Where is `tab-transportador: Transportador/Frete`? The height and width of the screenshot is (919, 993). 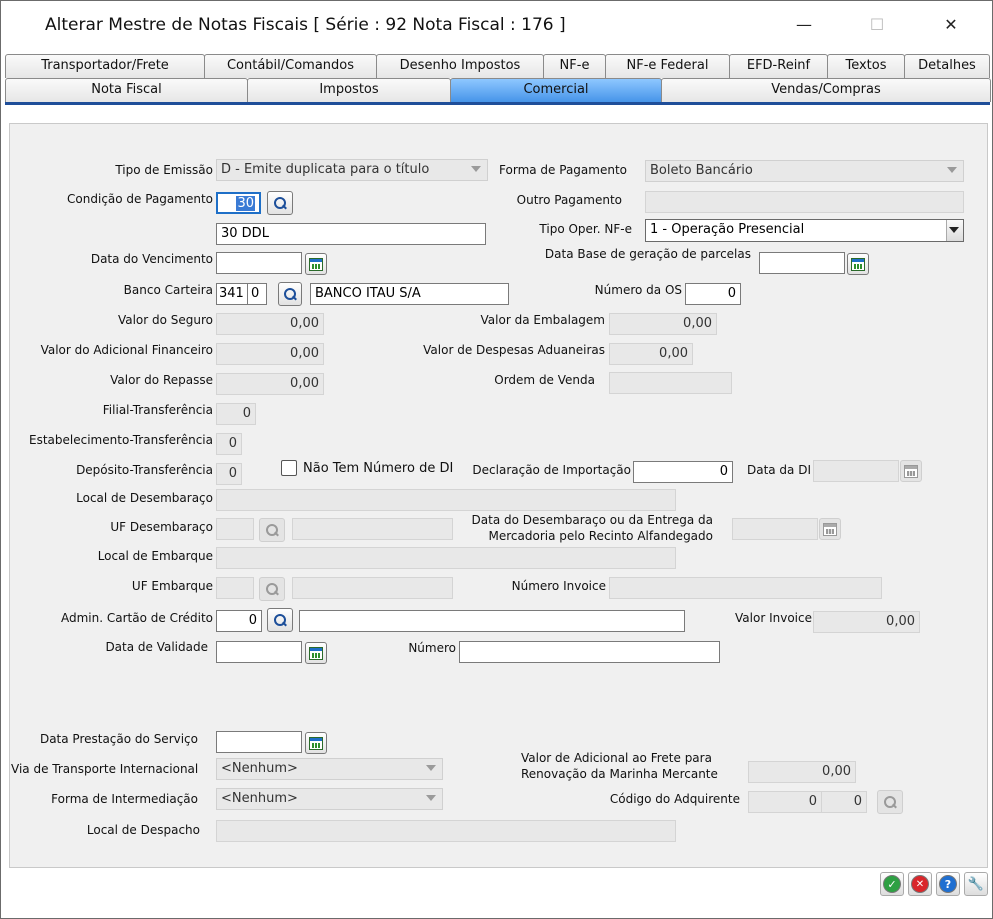 tab-transportador: Transportador/Frete is located at coordinates (105, 66).